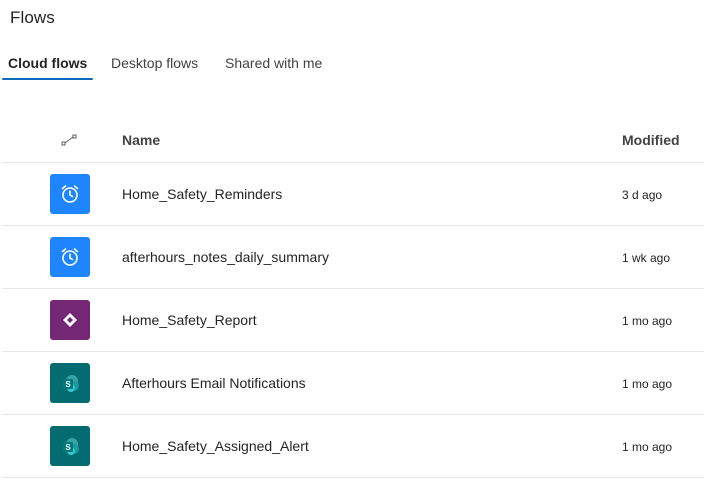 The height and width of the screenshot is (480, 704). What do you see at coordinates (642, 195) in the screenshot?
I see `flow-modified: 3 d ago` at bounding box center [642, 195].